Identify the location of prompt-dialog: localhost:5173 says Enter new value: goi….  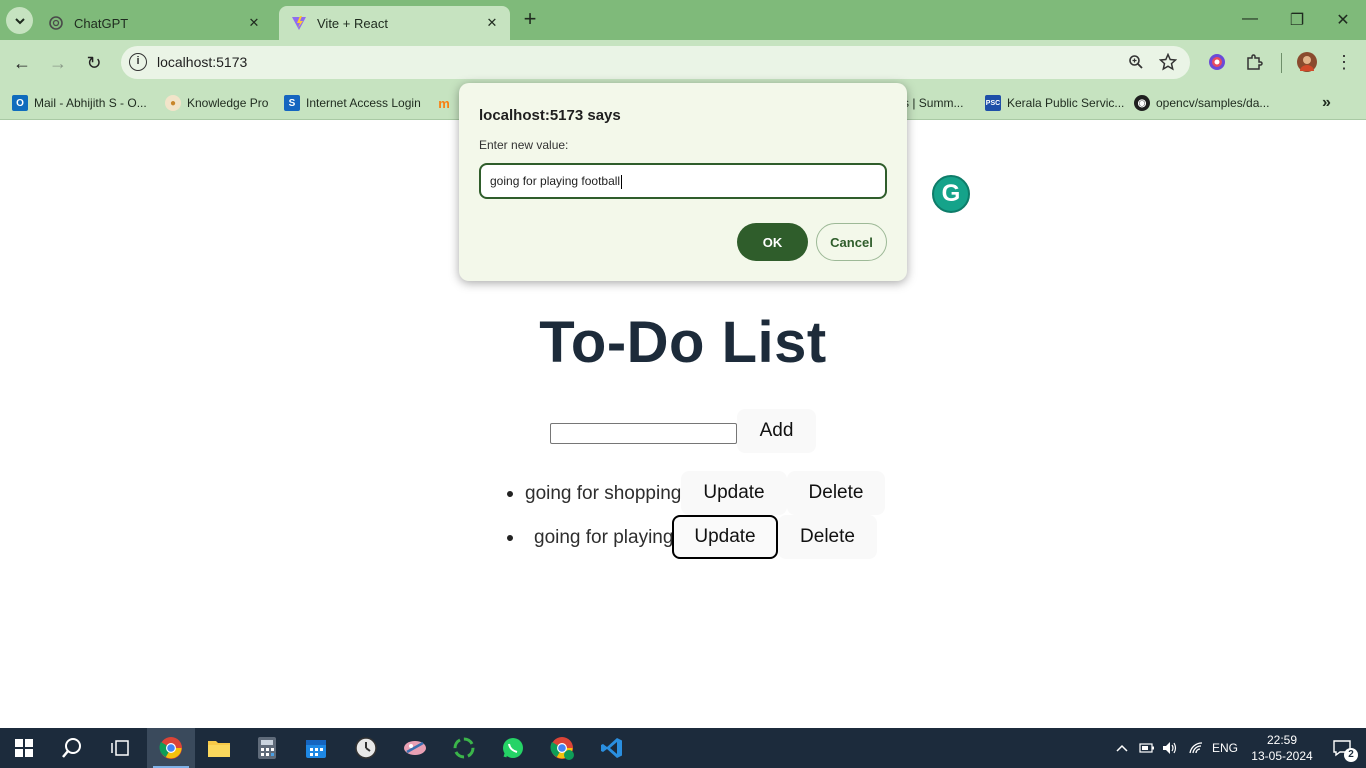
(683, 182).